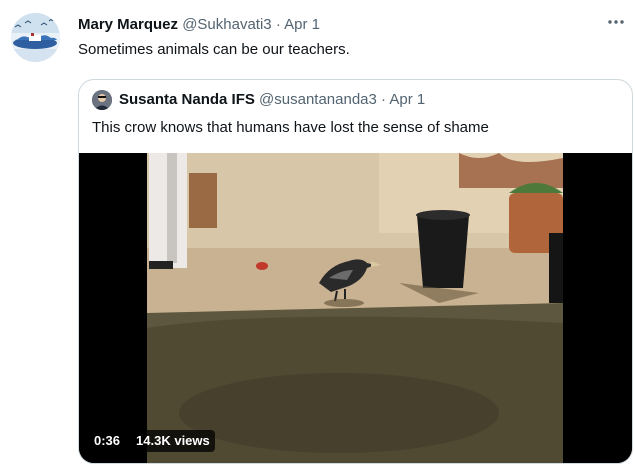  I want to click on tweet-text: Sometimes animals can be our teachers., so click(214, 49).